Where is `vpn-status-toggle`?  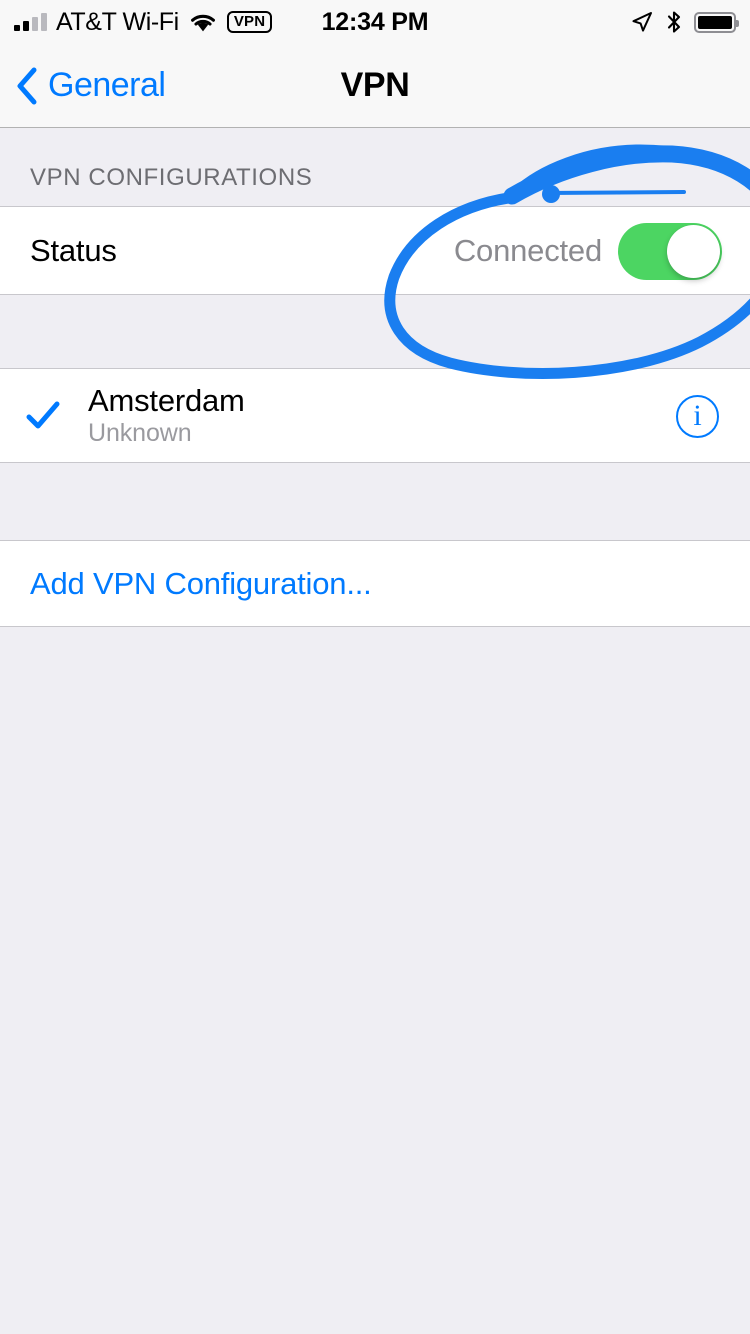 vpn-status-toggle is located at coordinates (670, 251).